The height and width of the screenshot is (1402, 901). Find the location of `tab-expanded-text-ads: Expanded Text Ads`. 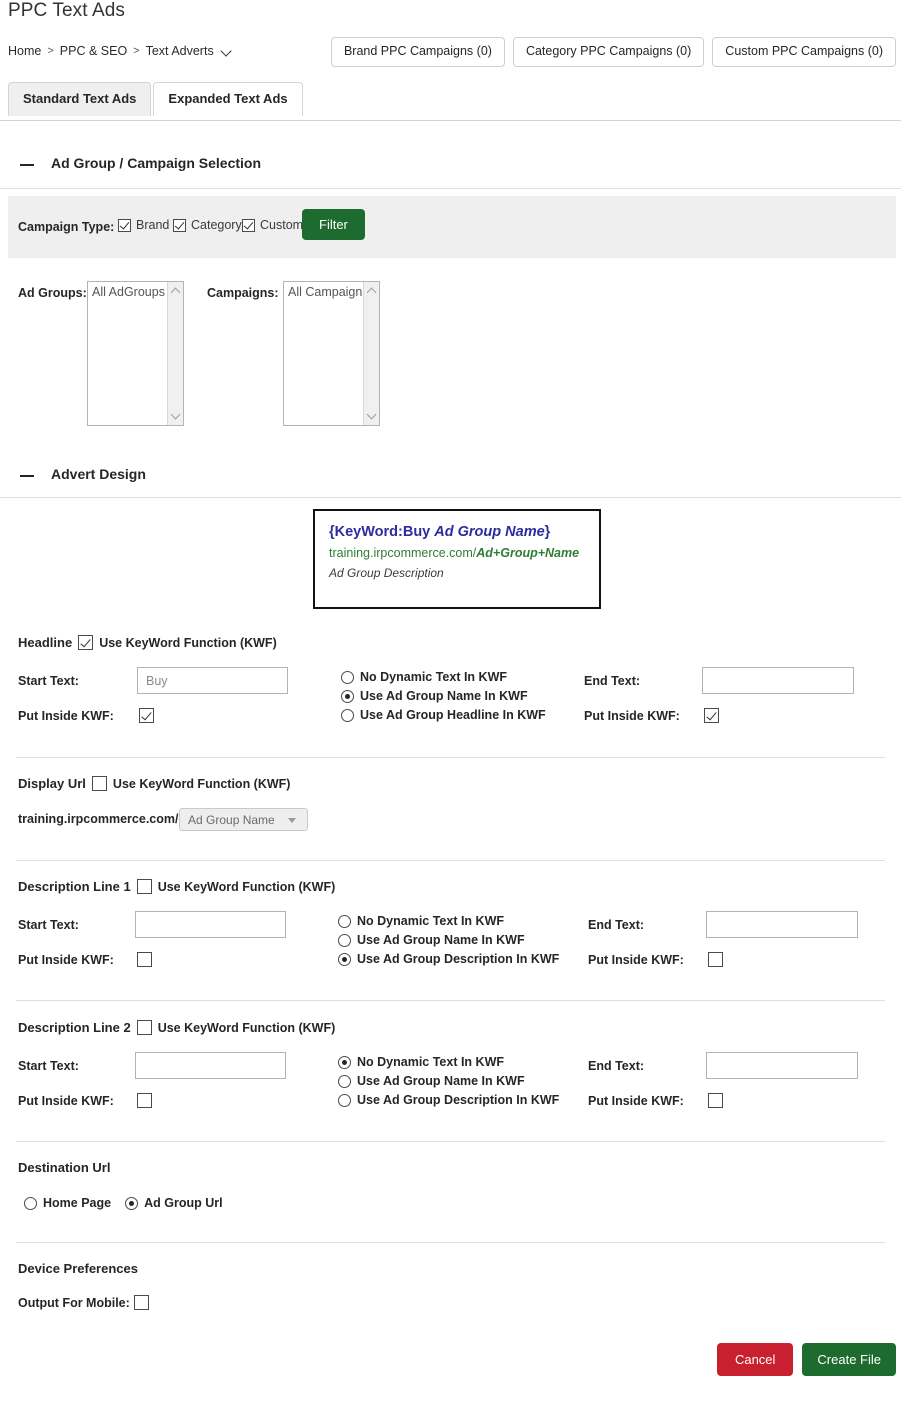

tab-expanded-text-ads: Expanded Text Ads is located at coordinates (228, 99).